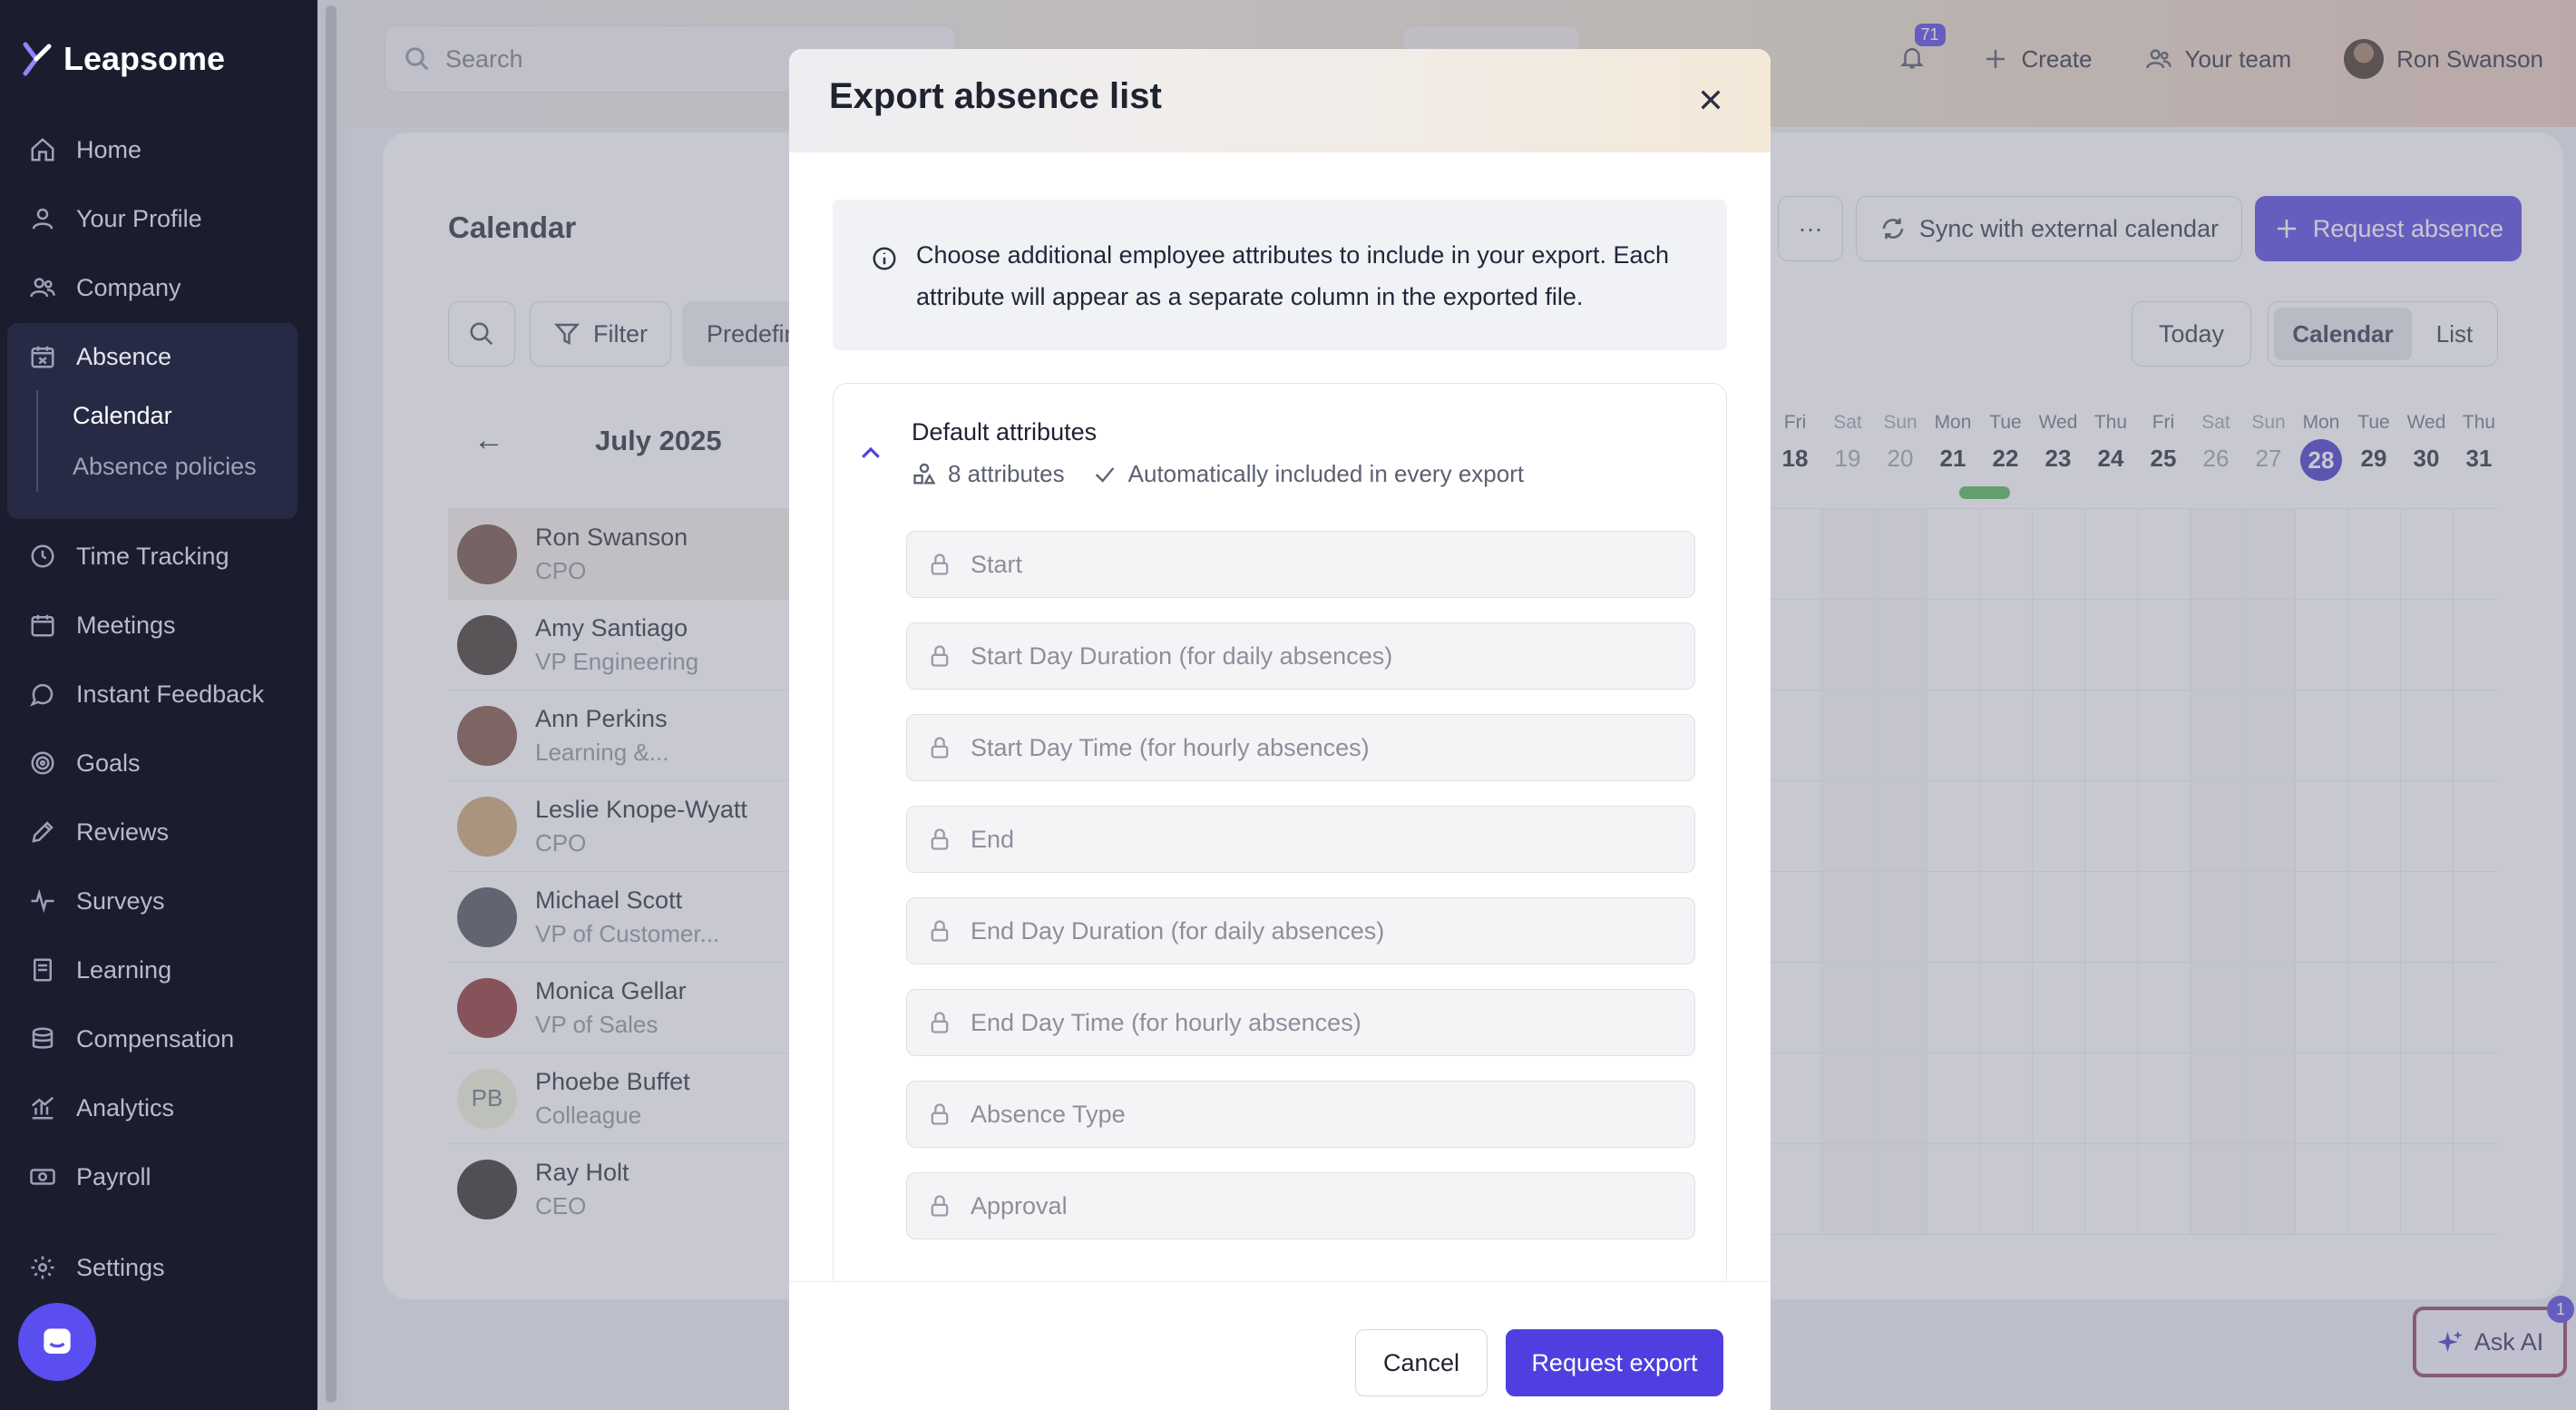 This screenshot has width=2576, height=1410. What do you see at coordinates (113, 1176) in the screenshot?
I see `sidebar-item-label: Payroll` at bounding box center [113, 1176].